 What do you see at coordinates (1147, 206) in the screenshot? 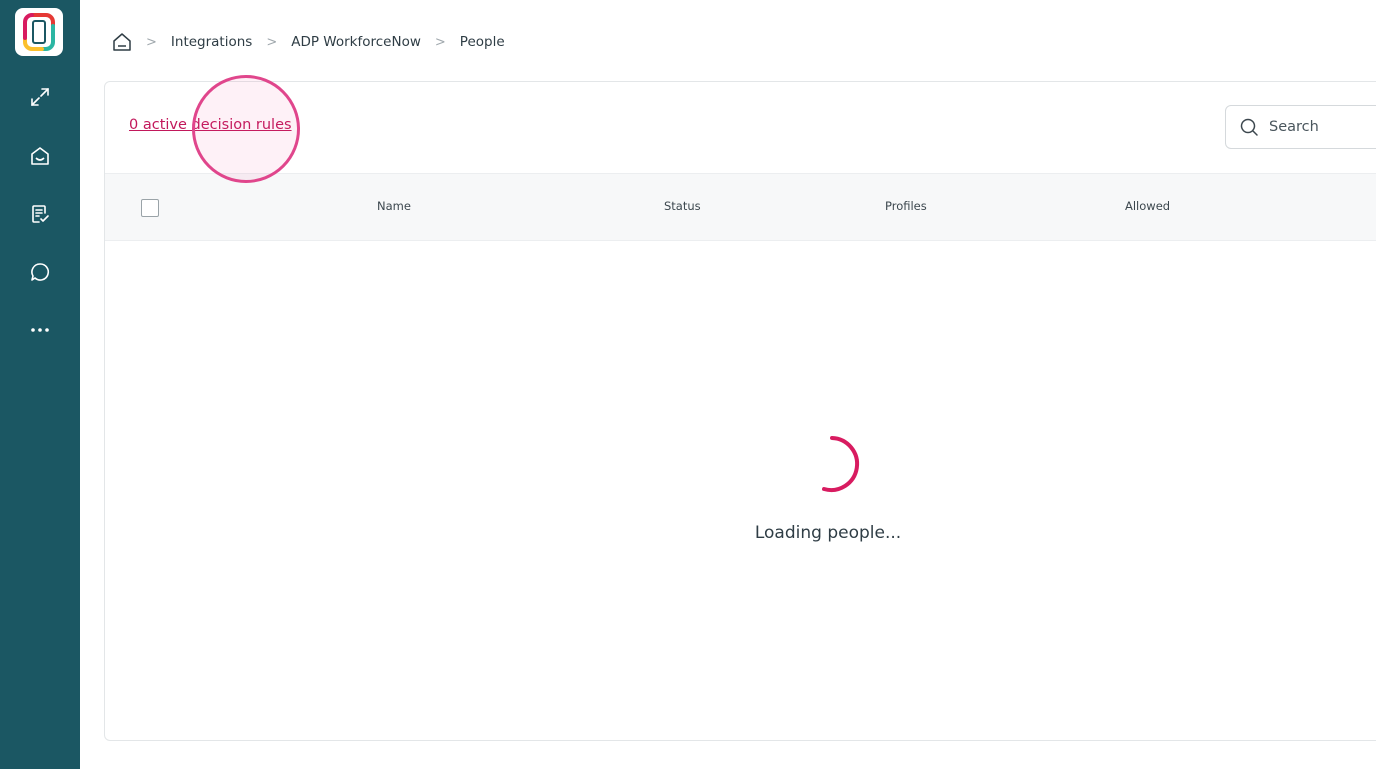
I see `column-header-allowed: Allowed` at bounding box center [1147, 206].